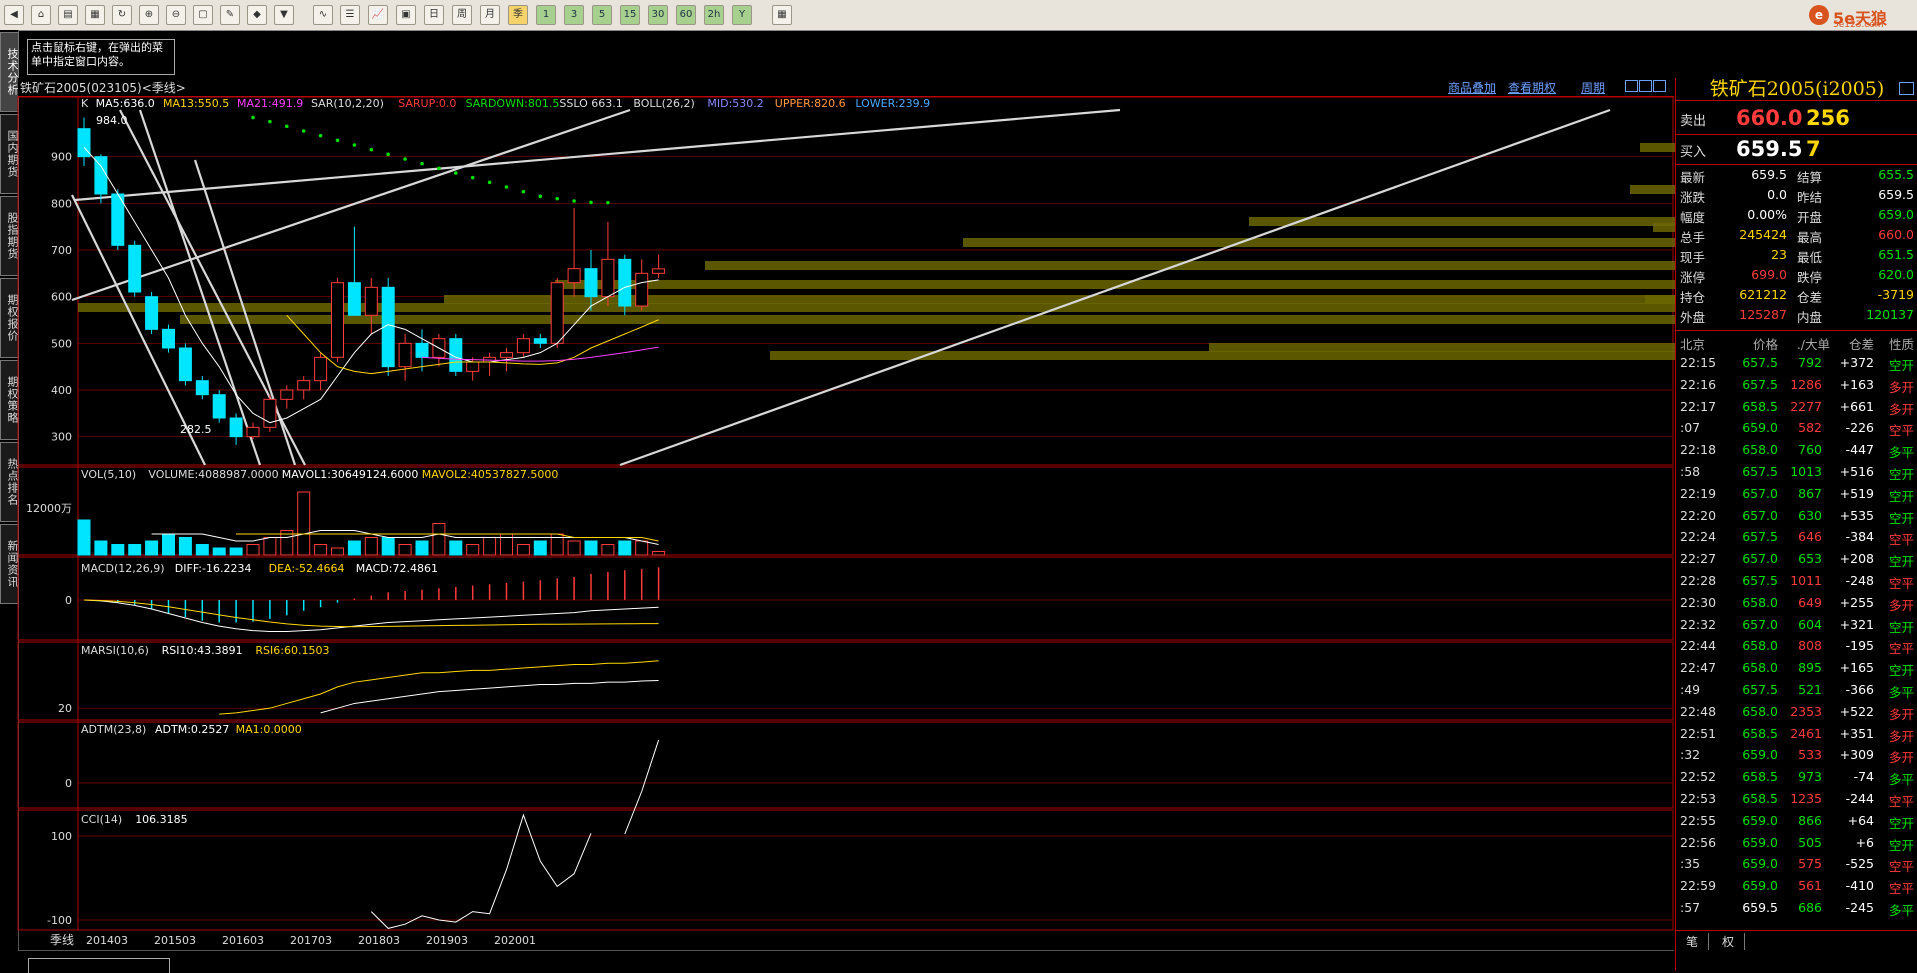 The width and height of the screenshot is (1917, 973). I want to click on stat-label: 内盘, so click(1810, 317).